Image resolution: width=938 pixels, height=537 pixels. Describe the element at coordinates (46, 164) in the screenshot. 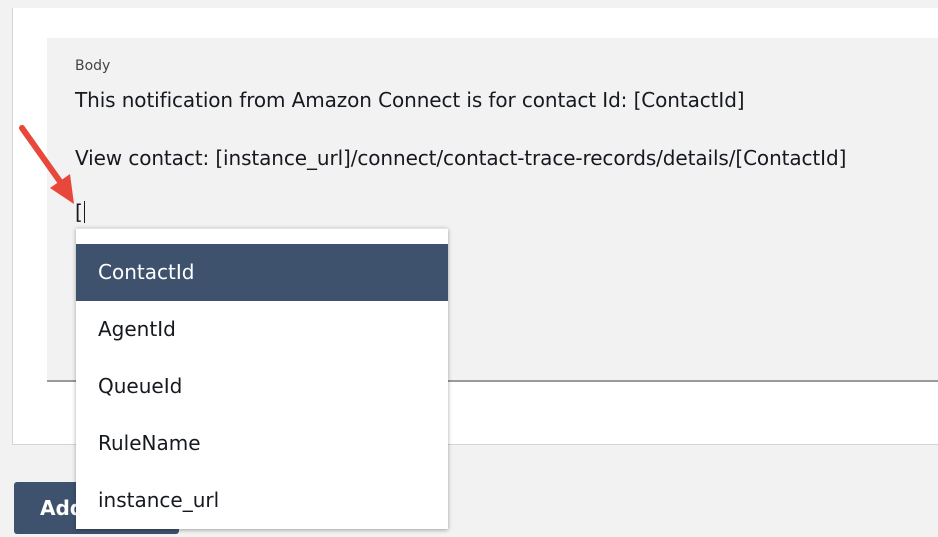

I see `red-arrow-icon` at that location.